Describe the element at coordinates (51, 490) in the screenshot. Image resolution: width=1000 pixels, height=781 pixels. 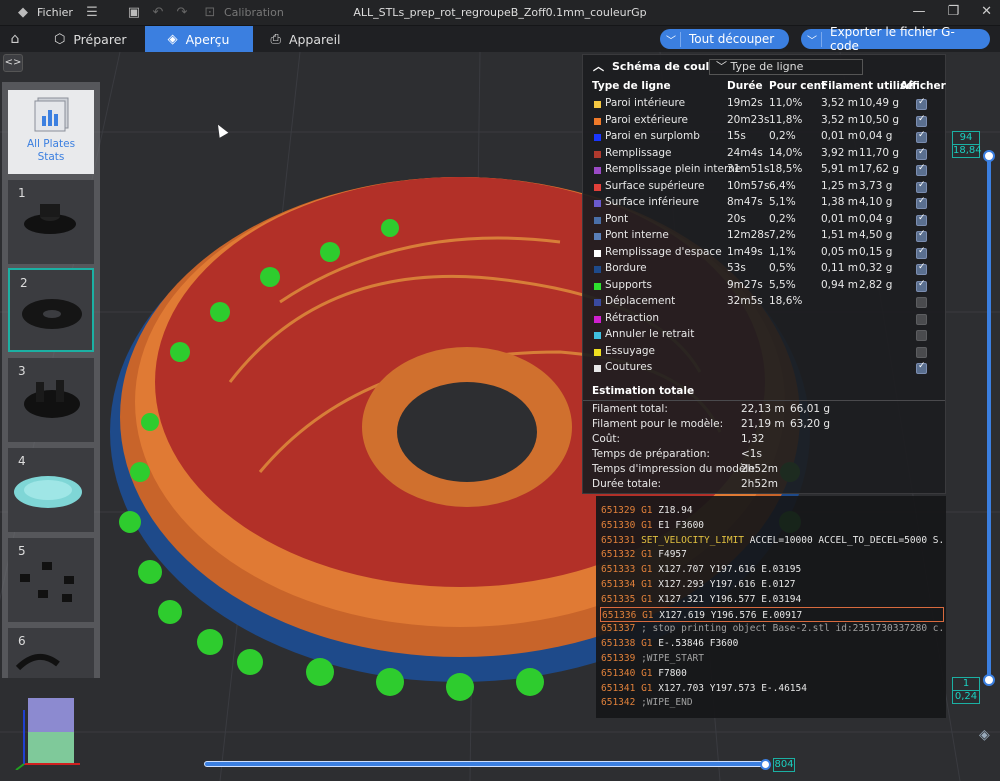
I see `plate-4: 4` at that location.